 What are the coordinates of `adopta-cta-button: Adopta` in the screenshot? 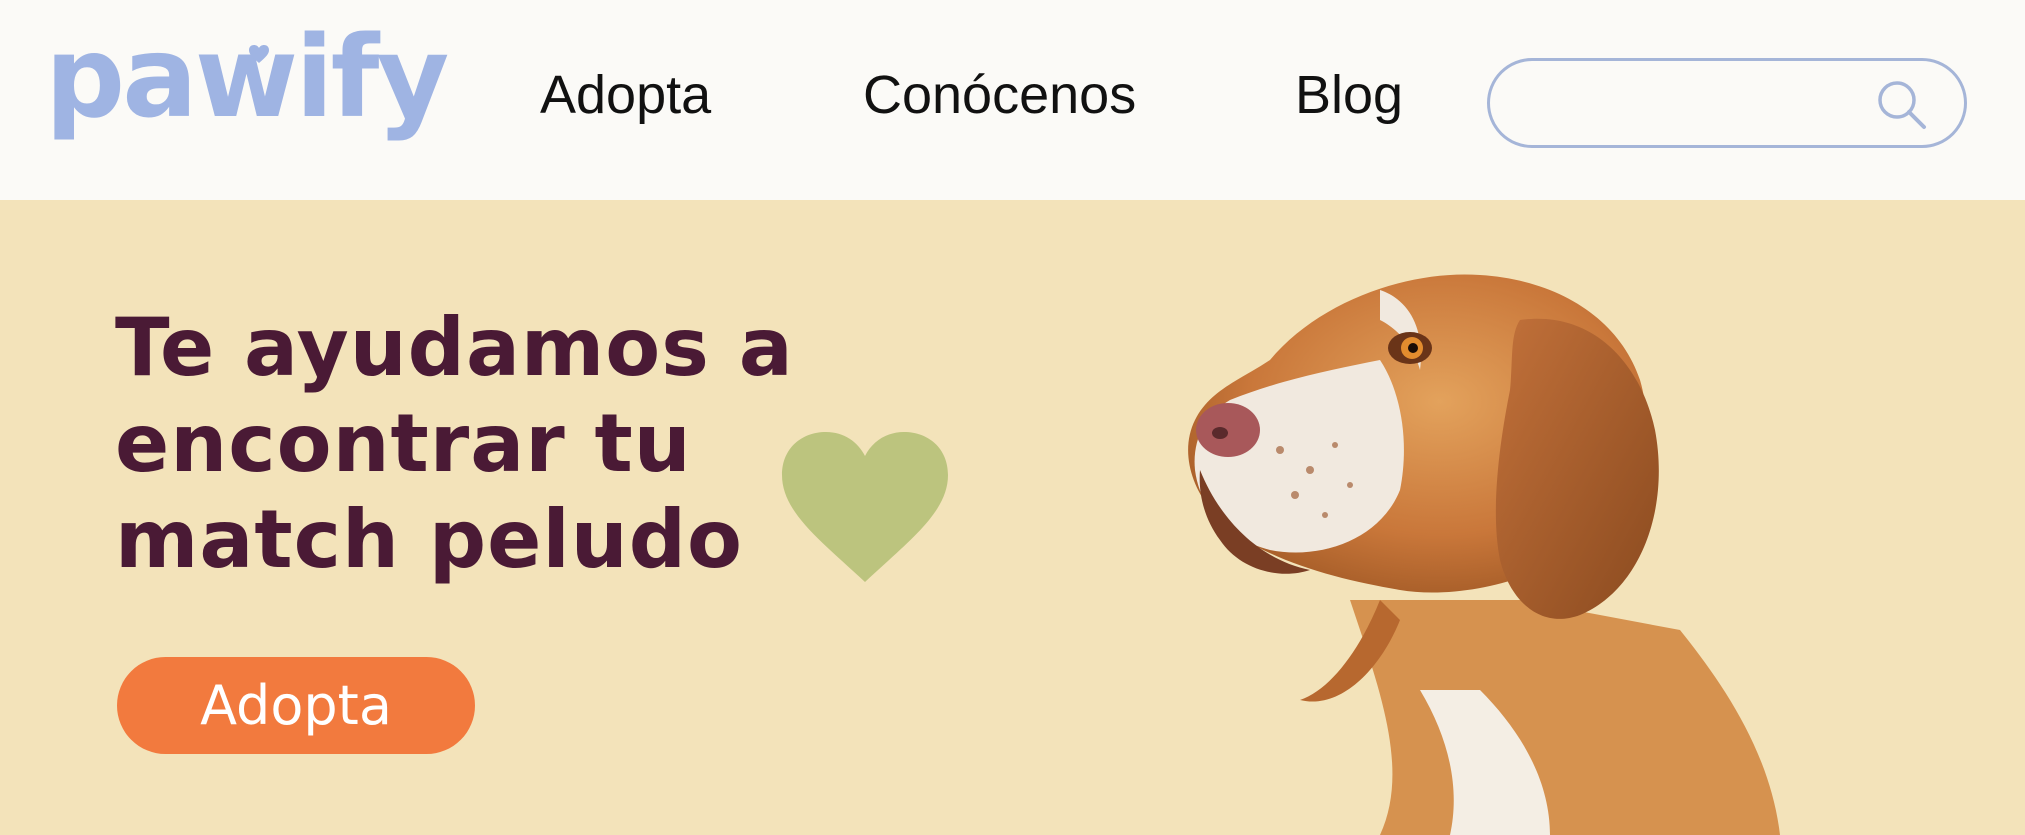 It's located at (296, 705).